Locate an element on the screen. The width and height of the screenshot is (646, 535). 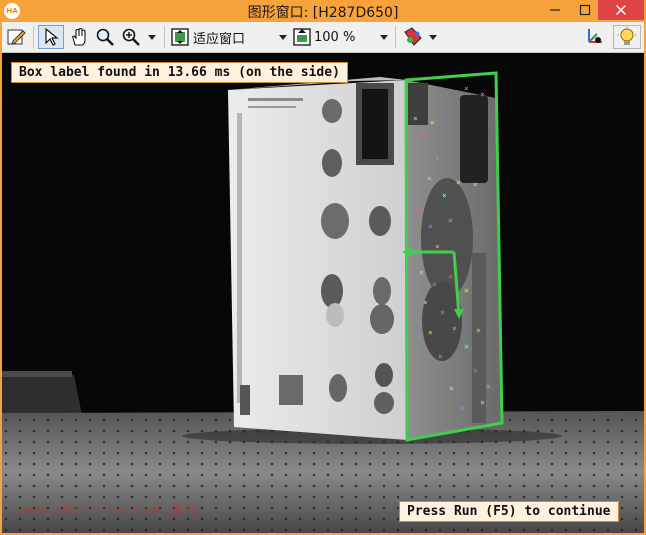
maximize-icon is located at coordinates (585, 10).